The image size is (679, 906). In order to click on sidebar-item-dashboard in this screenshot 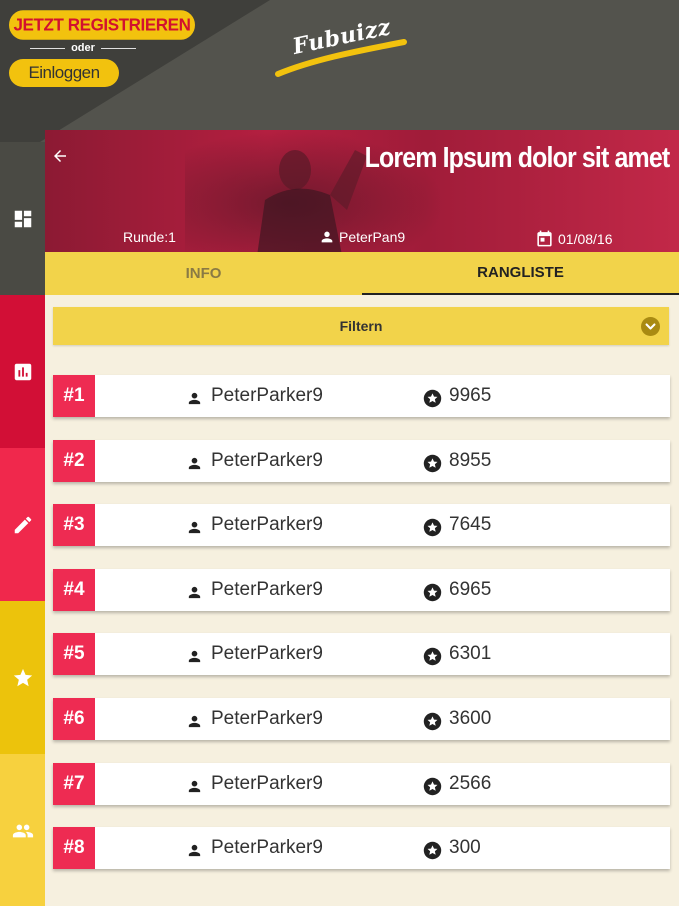, I will do `click(22, 218)`.